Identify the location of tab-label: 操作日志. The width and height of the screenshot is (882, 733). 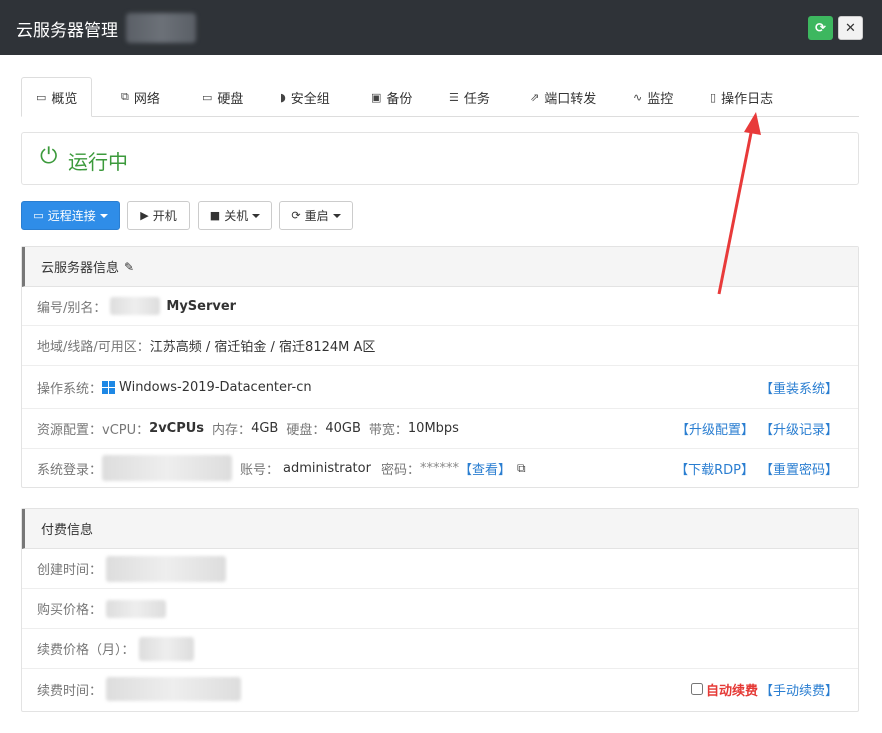
(747, 99).